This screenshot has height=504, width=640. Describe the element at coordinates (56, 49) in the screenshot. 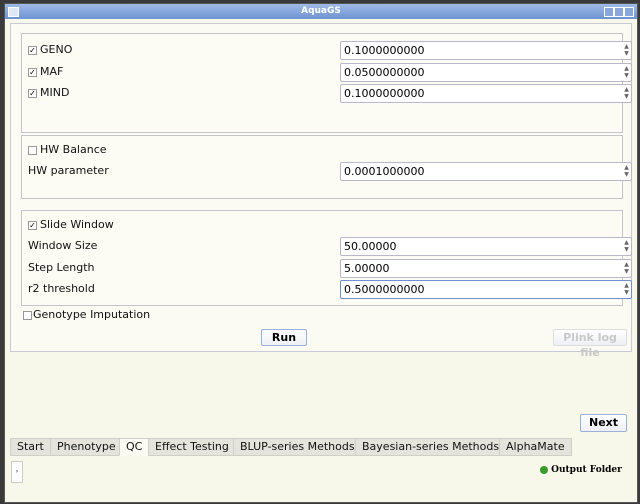

I see `geno-label: GENO` at that location.